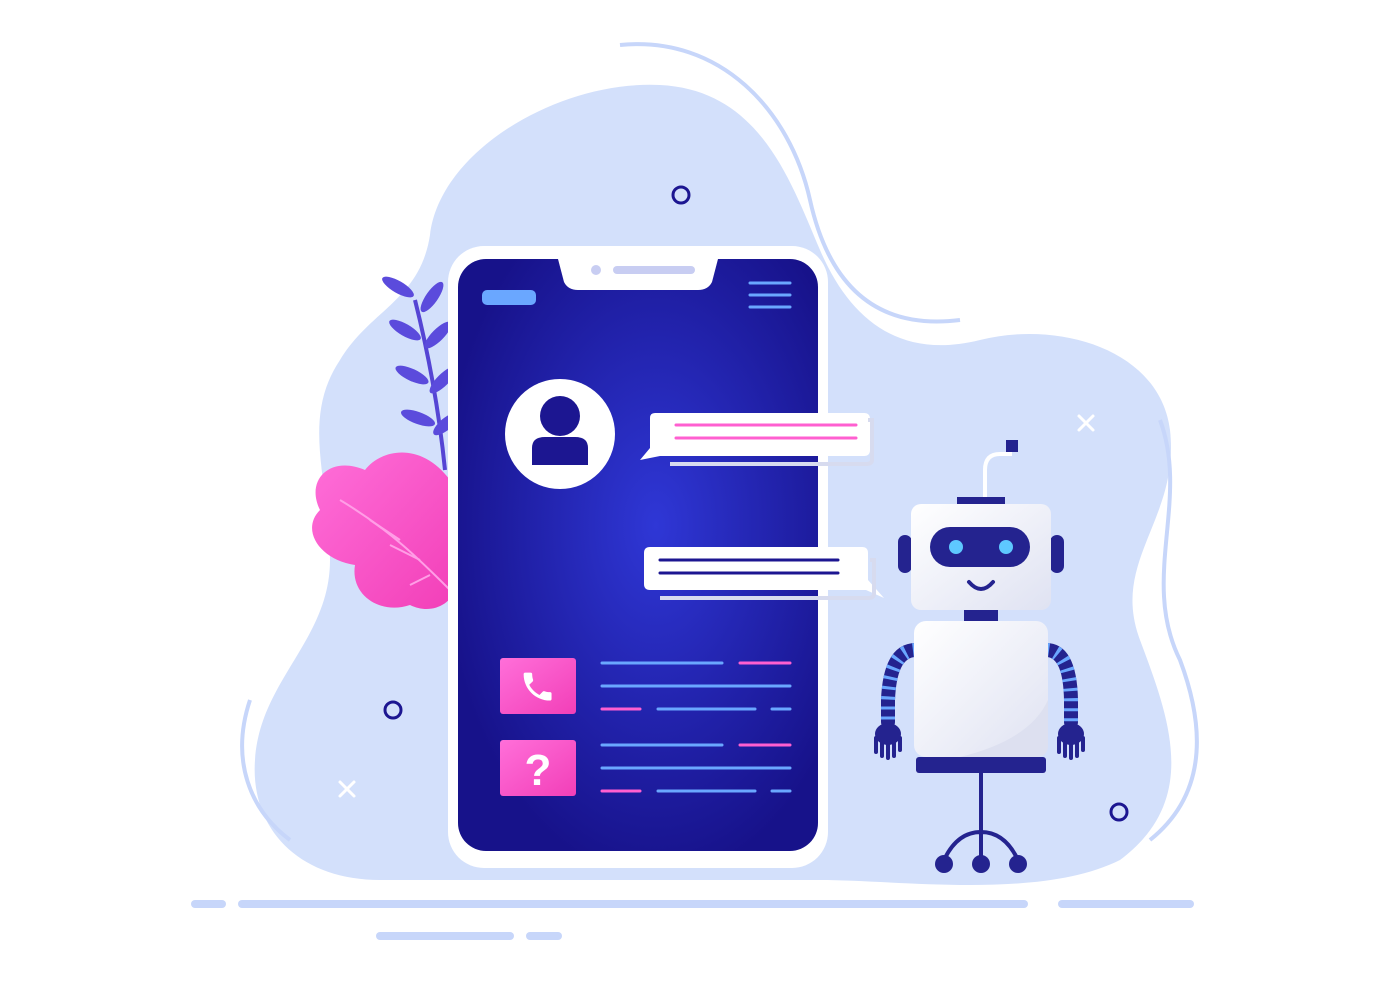 This screenshot has height=985, width=1393. I want to click on antenna-tip, so click(1012, 446).